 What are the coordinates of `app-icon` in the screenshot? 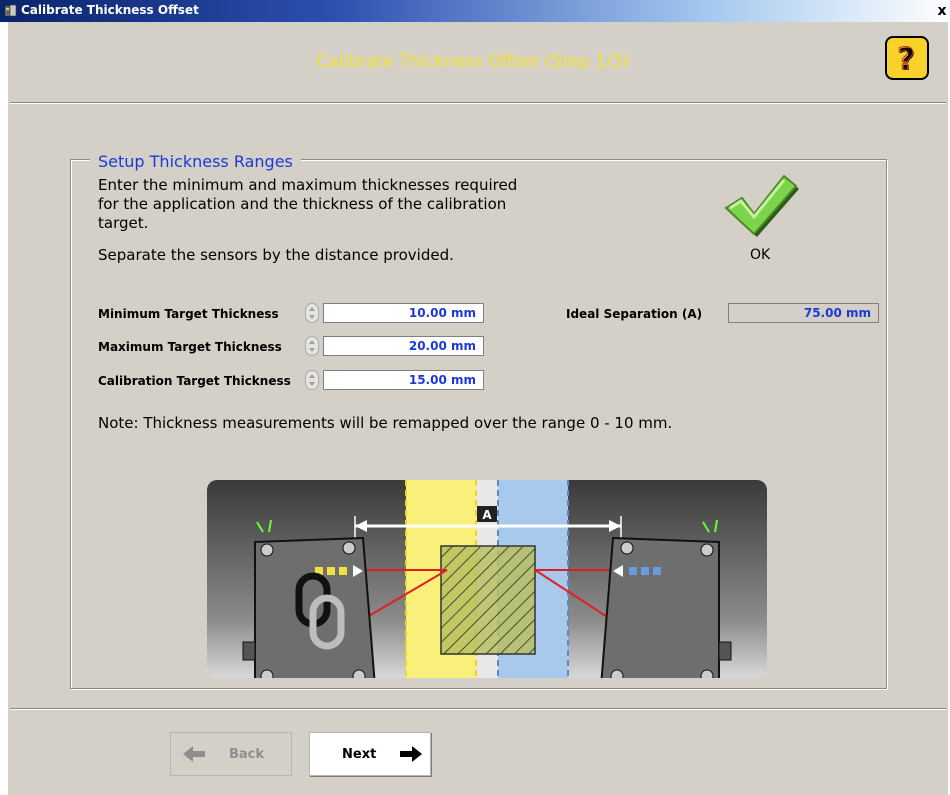 It's located at (11, 10).